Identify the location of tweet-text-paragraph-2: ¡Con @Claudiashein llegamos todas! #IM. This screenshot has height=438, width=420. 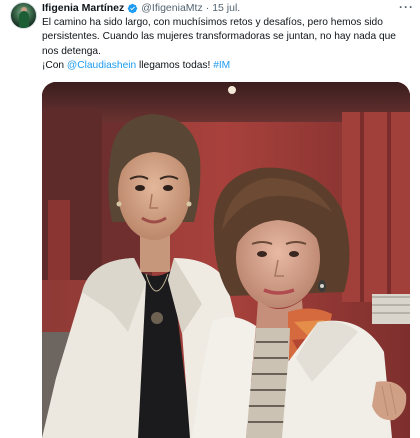
(226, 66).